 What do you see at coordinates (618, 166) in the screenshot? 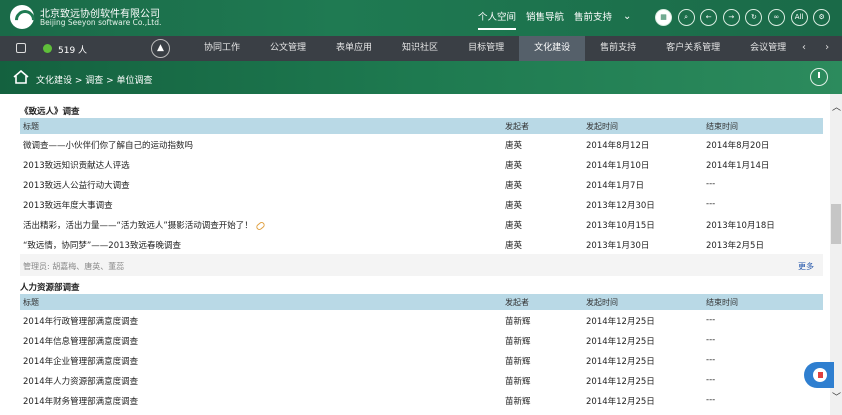
I see `survey-start: 2014年1月10日` at bounding box center [618, 166].